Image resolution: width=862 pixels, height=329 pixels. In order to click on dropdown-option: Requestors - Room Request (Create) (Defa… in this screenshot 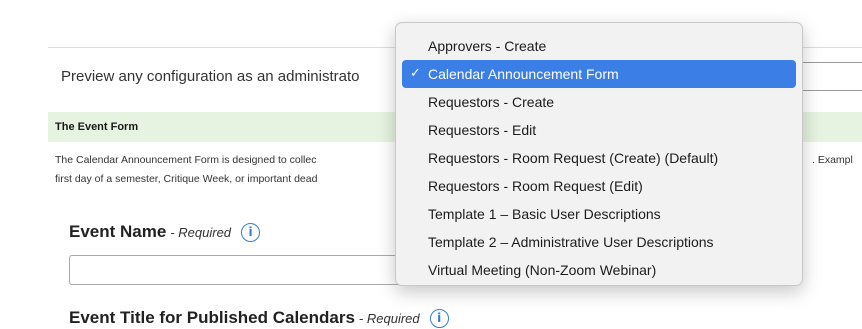, I will do `click(599, 158)`.